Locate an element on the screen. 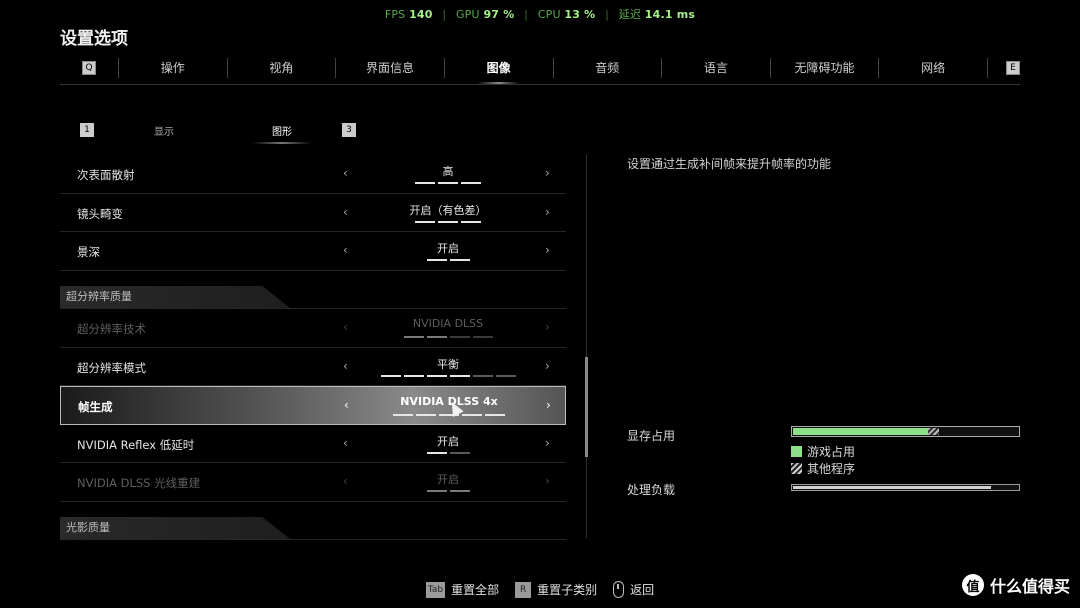  section-title: 超分辨率质量 is located at coordinates (99, 296).